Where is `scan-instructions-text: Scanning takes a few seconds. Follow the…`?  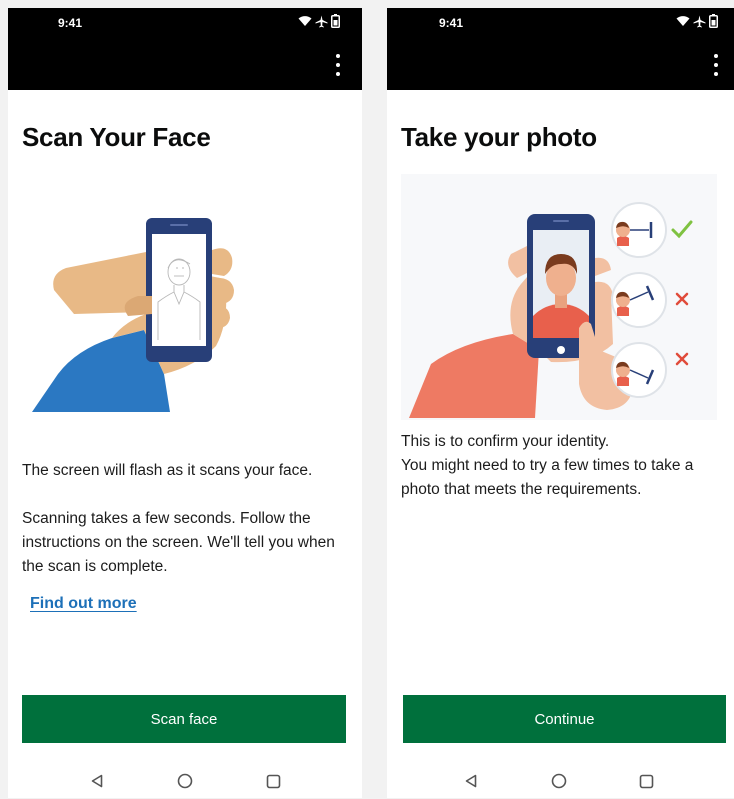
scan-instructions-text: Scanning takes a few seconds. Follow the… is located at coordinates (178, 542).